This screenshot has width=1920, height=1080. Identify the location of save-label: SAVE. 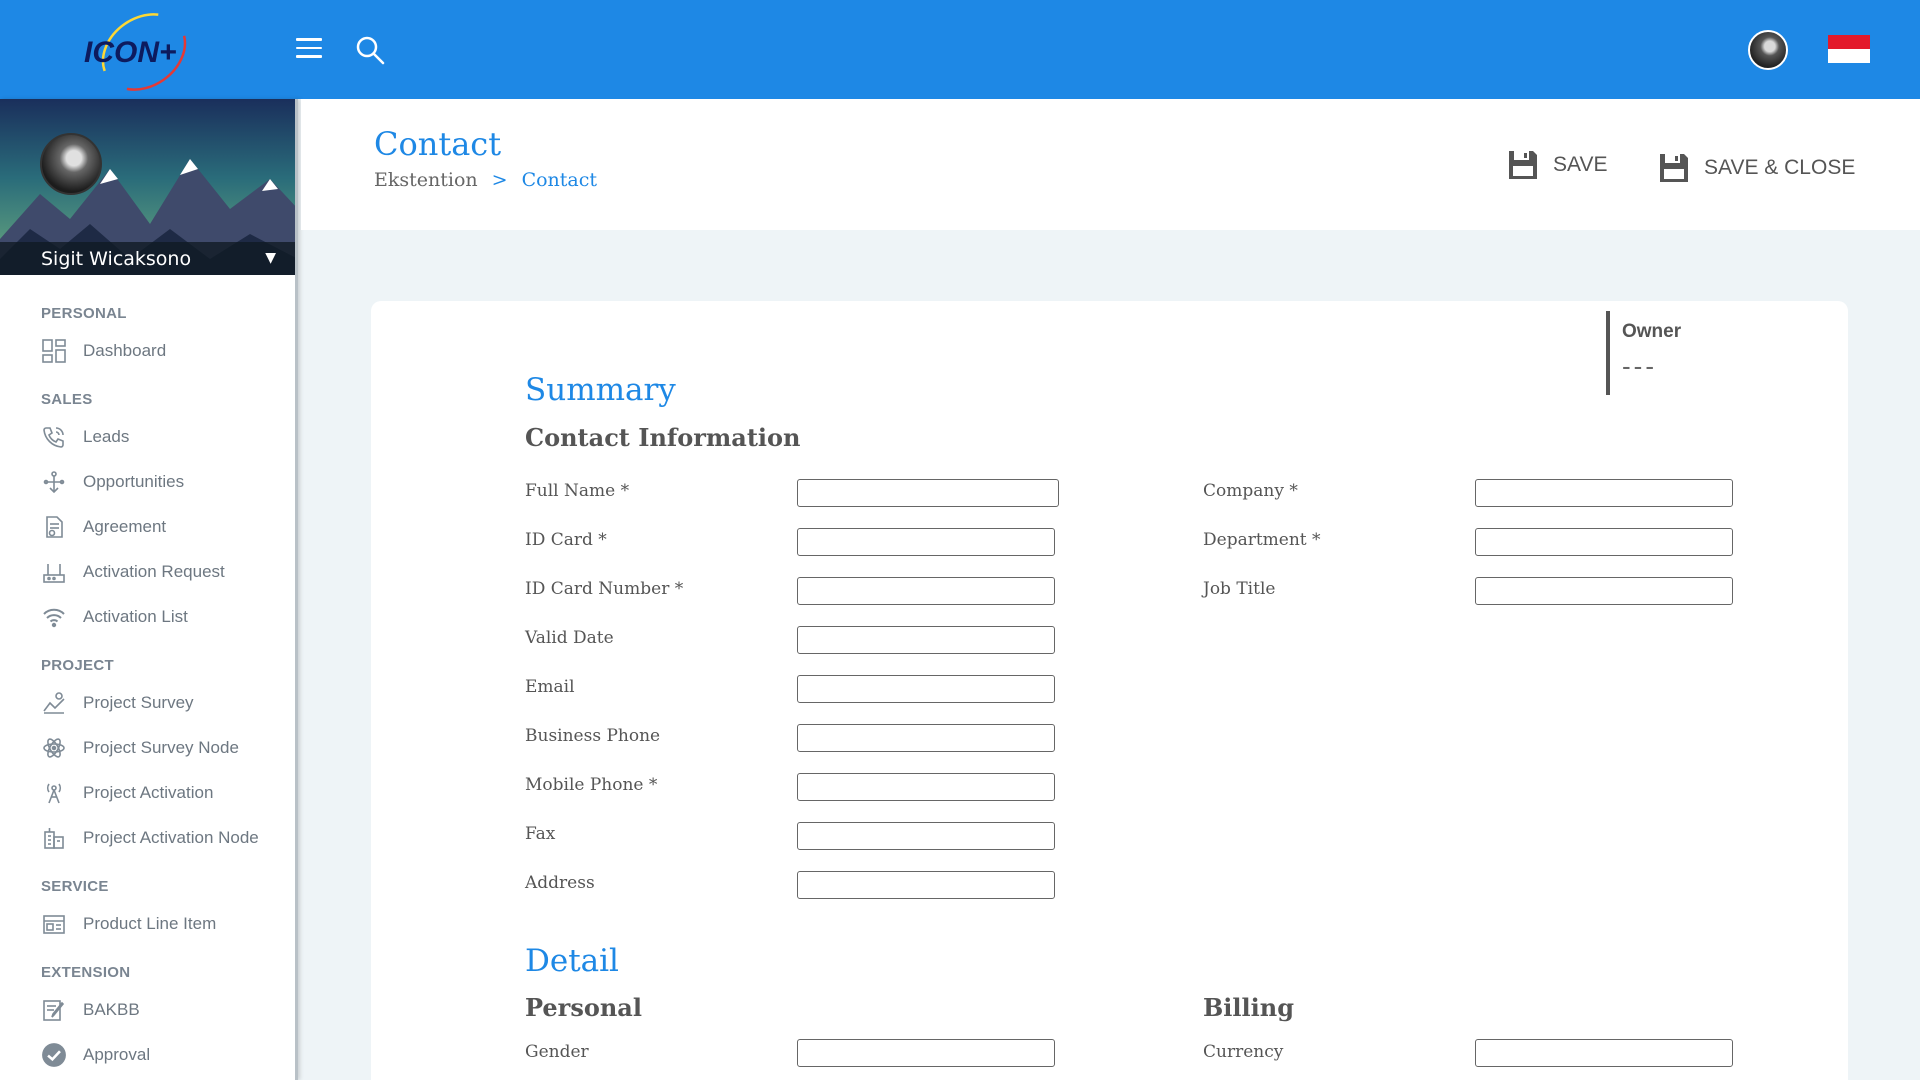
(1580, 164).